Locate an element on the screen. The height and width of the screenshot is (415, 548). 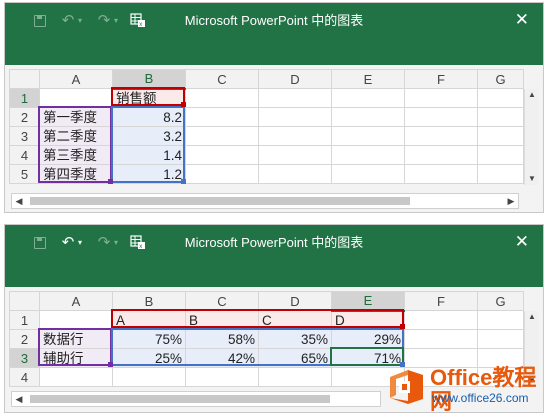
cell: 42% is located at coordinates (222, 358).